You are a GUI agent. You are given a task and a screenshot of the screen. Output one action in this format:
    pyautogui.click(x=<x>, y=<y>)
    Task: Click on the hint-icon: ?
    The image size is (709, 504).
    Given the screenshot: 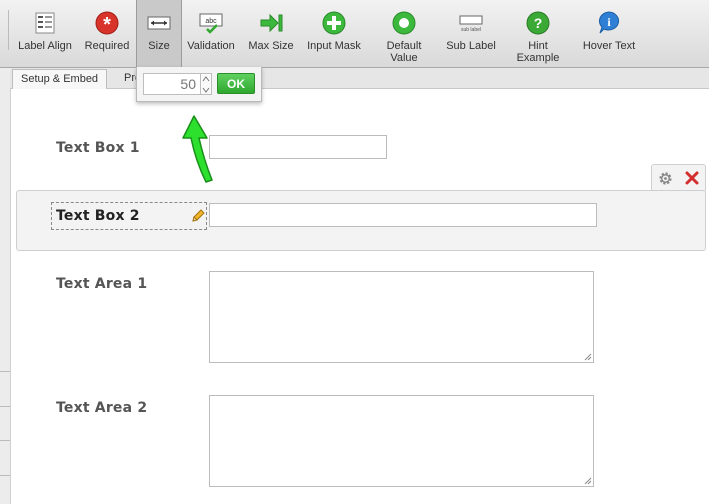 What is the action you would take?
    pyautogui.click(x=538, y=23)
    